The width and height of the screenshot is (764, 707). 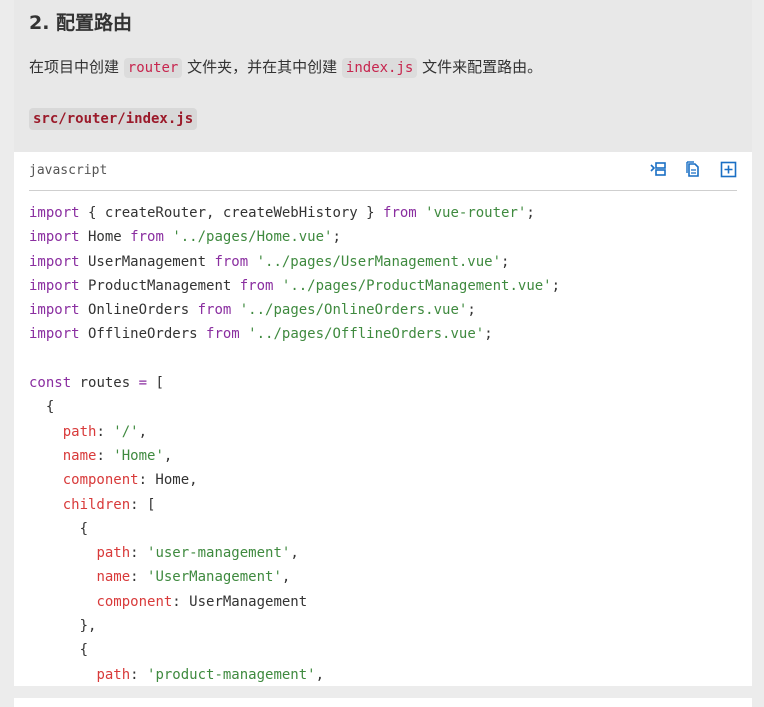 I want to click on intro-text-2: 文件夹，并在其中创建, so click(x=262, y=67).